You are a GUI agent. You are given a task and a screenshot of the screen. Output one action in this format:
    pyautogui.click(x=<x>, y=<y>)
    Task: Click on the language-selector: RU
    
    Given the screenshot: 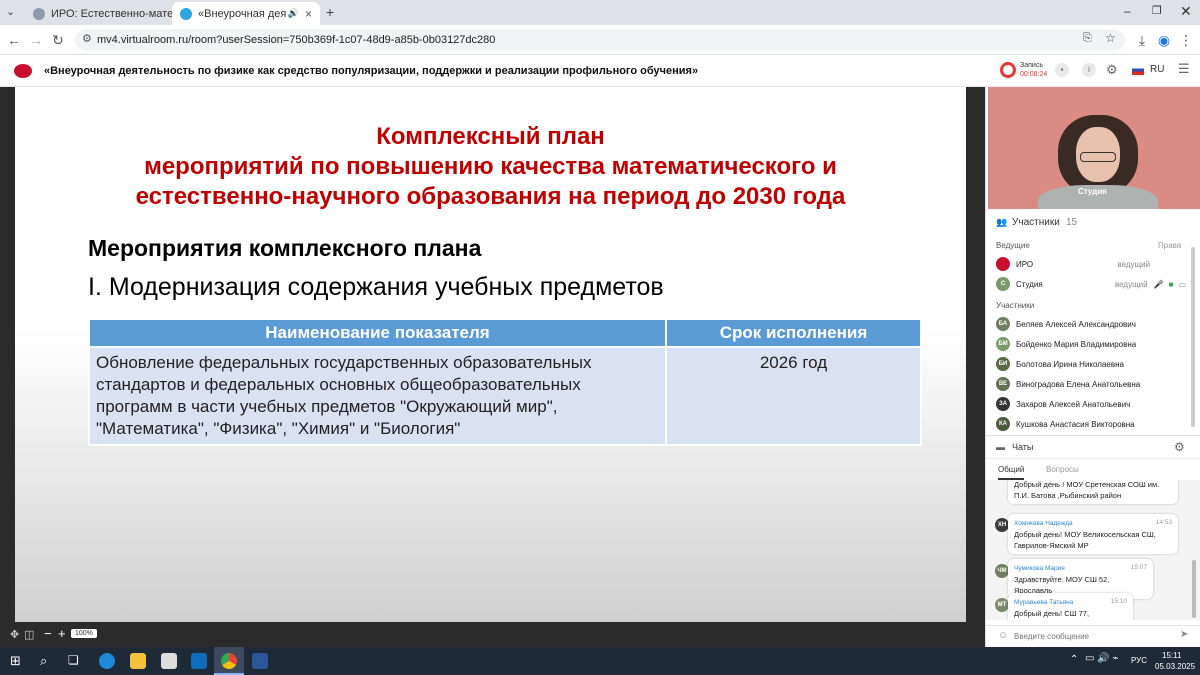 What is the action you would take?
    pyautogui.click(x=1157, y=69)
    